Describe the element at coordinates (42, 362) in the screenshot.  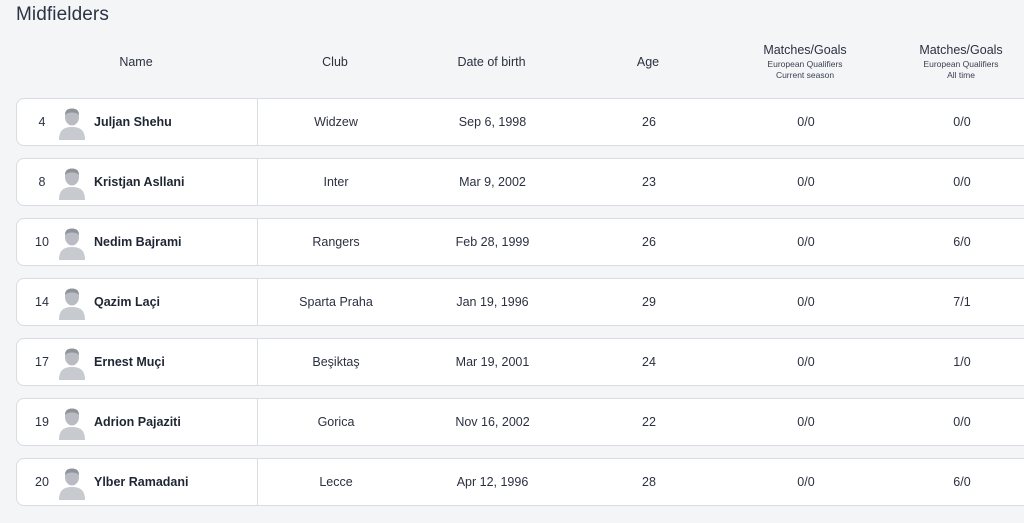
I see `player-number: 17` at that location.